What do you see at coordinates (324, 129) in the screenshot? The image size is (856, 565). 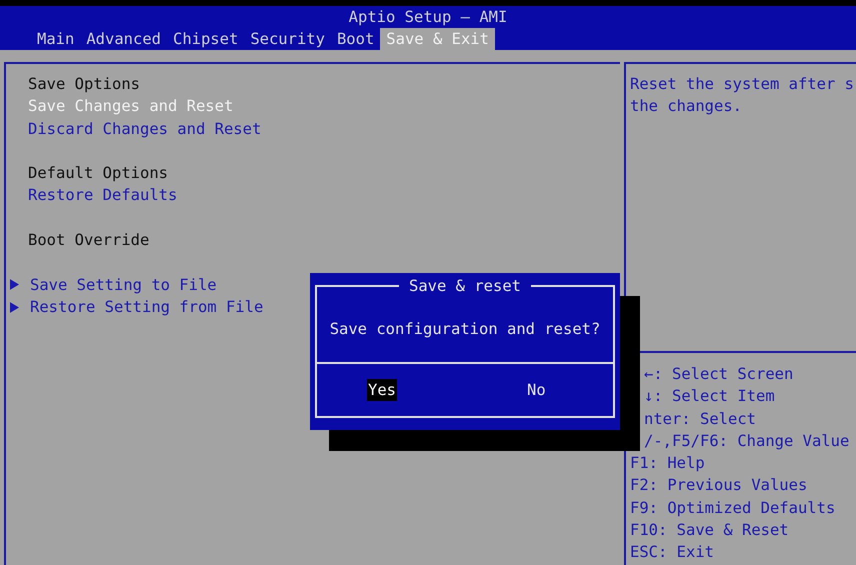 I see `menu-item: Discard Changes and Reset` at bounding box center [324, 129].